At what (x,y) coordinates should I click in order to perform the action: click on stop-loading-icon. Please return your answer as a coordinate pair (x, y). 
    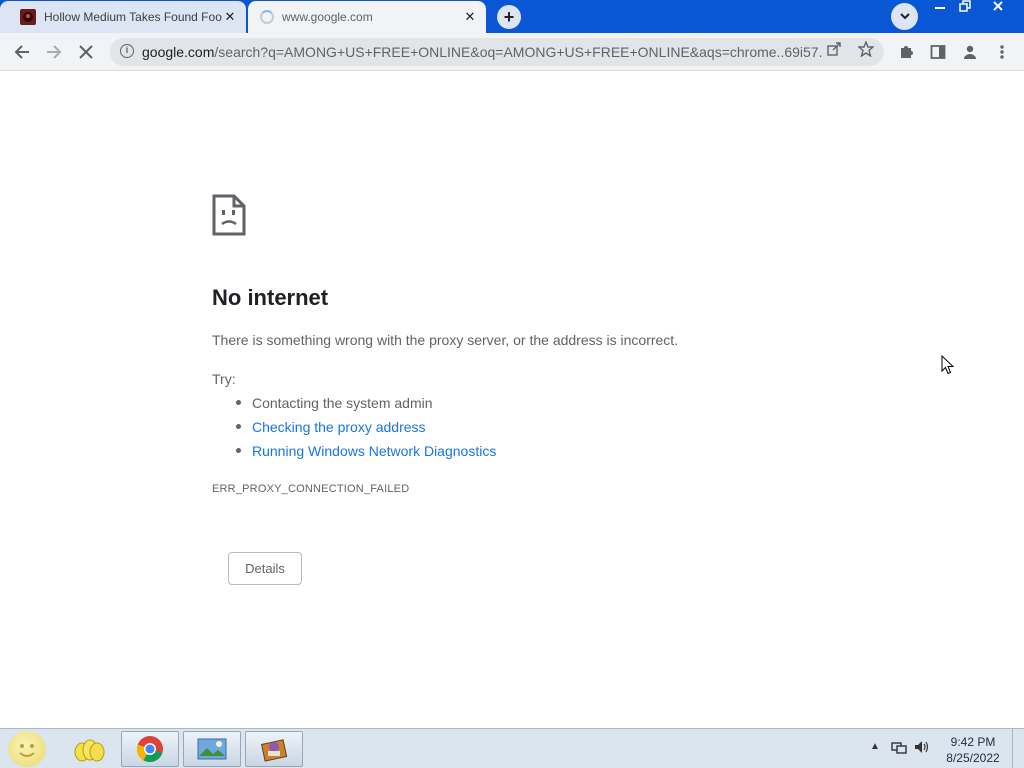
    Looking at the image, I should click on (86, 52).